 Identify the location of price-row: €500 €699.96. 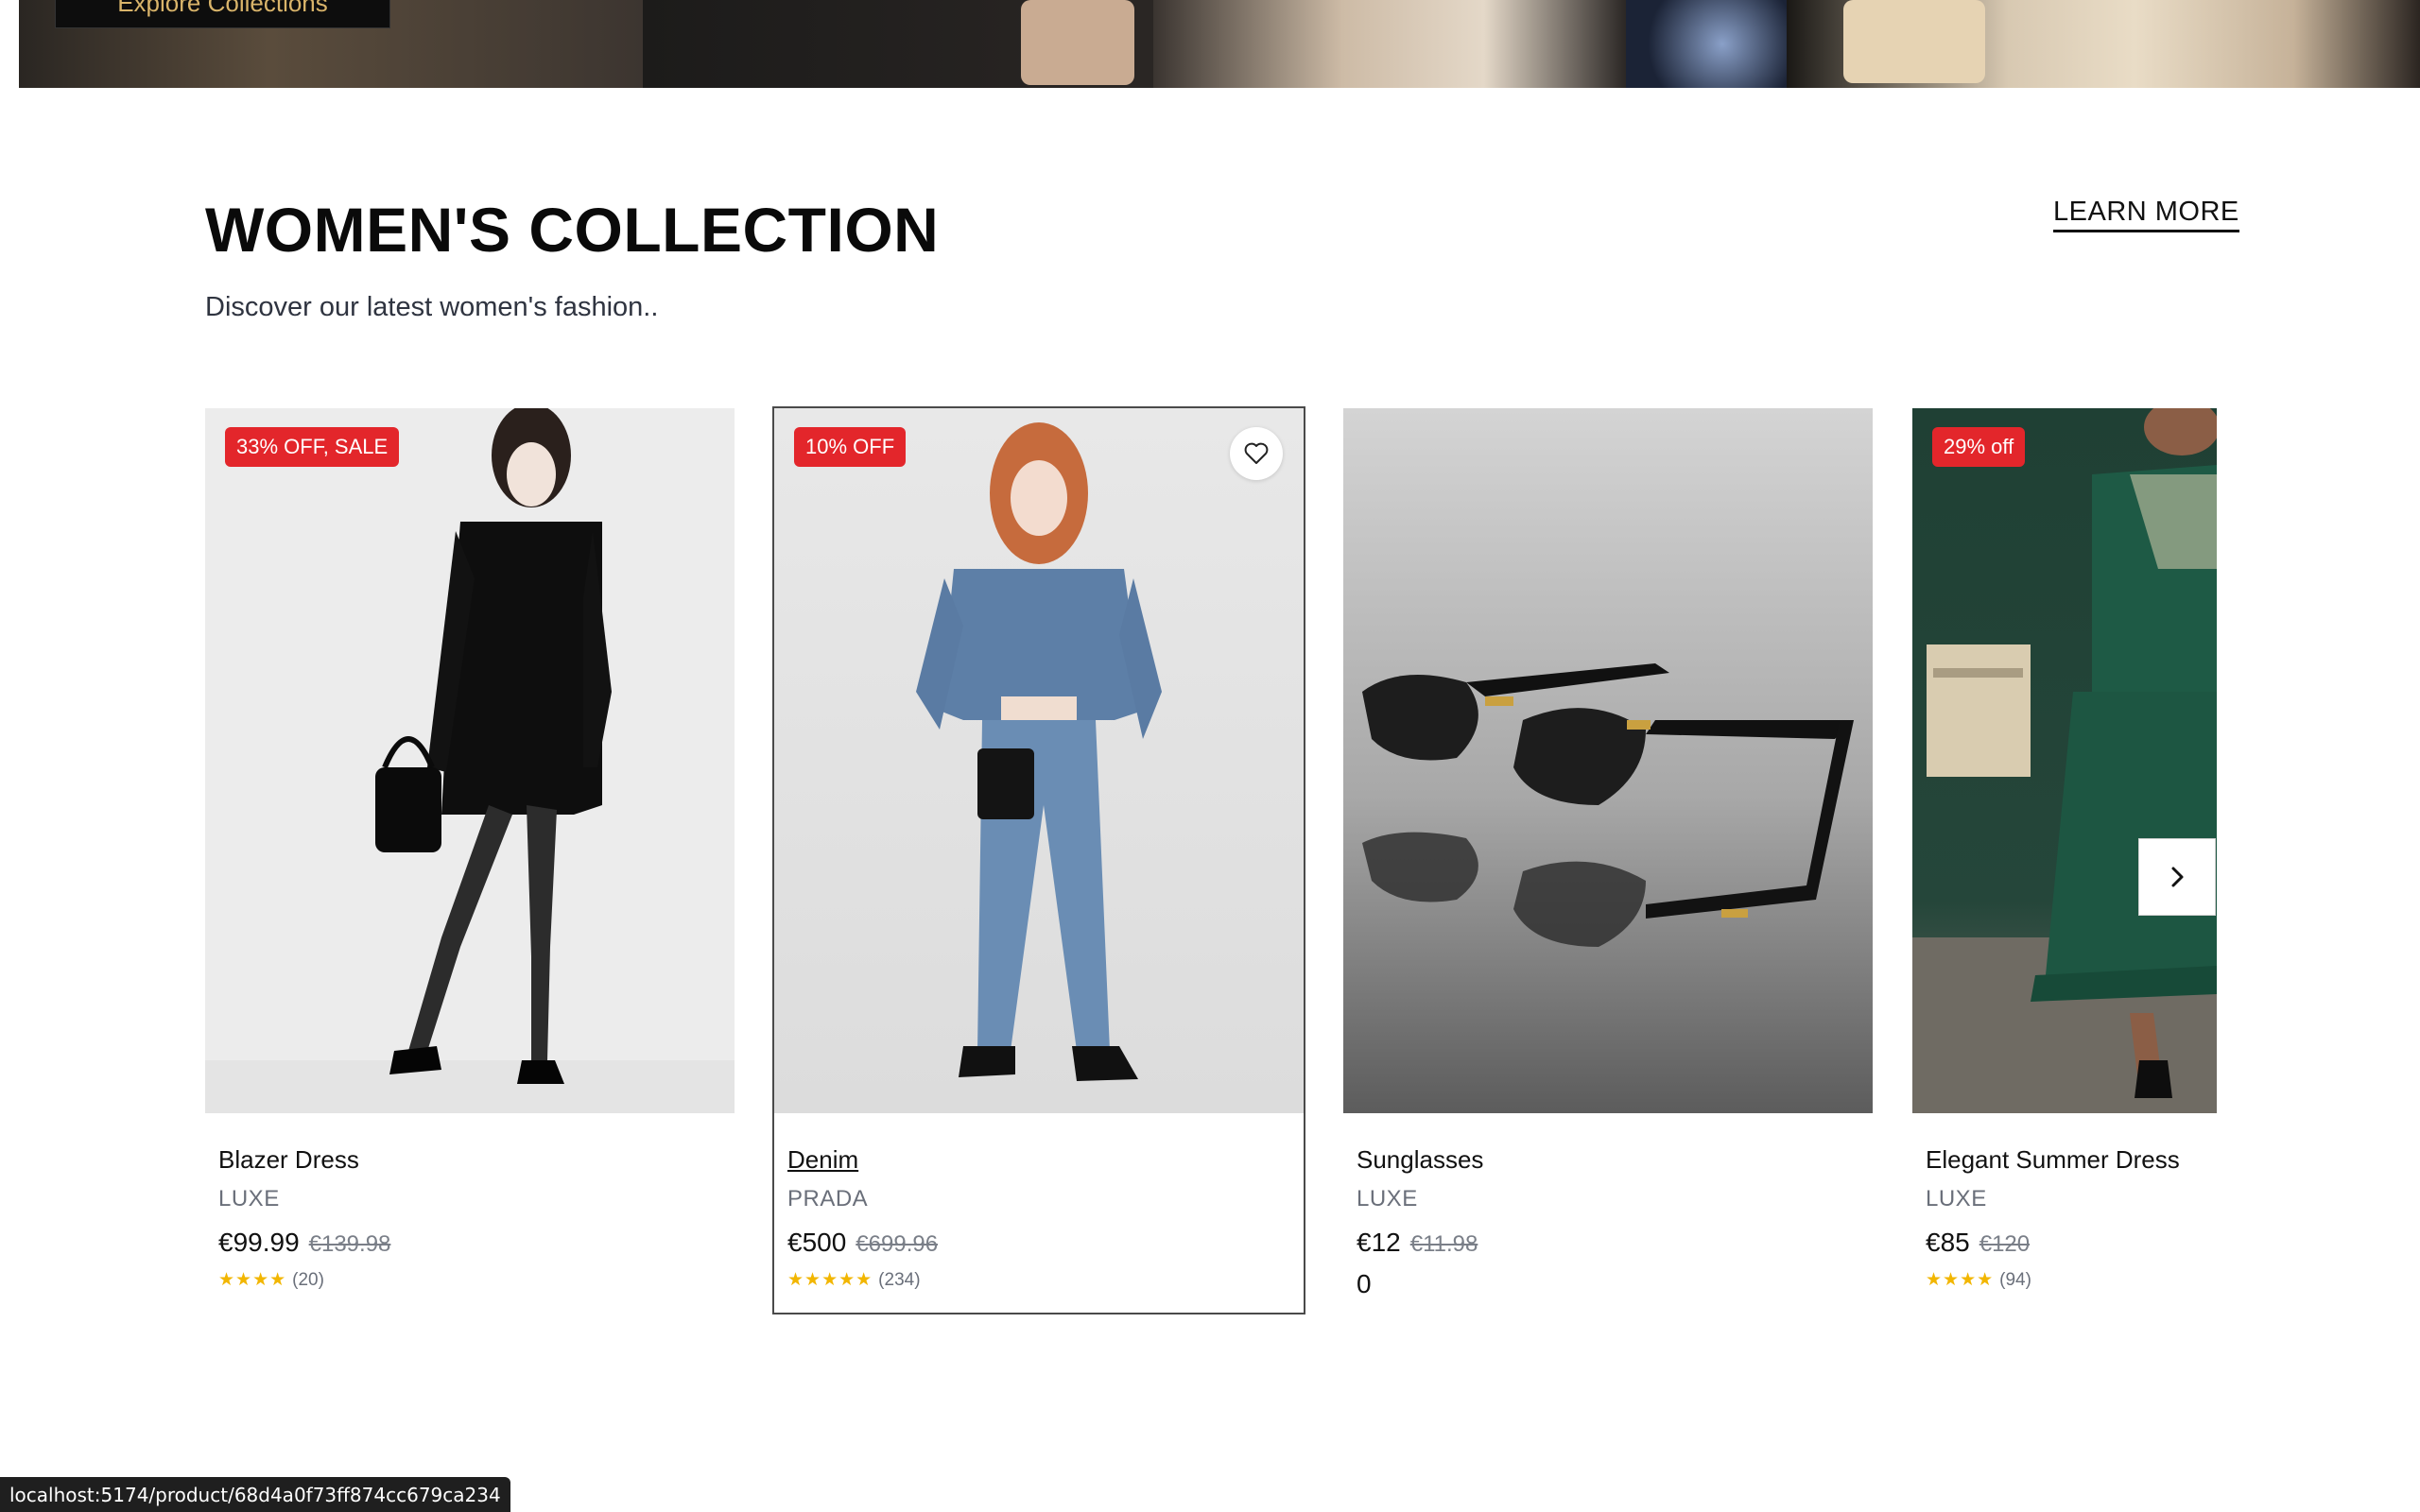
(1037, 1248).